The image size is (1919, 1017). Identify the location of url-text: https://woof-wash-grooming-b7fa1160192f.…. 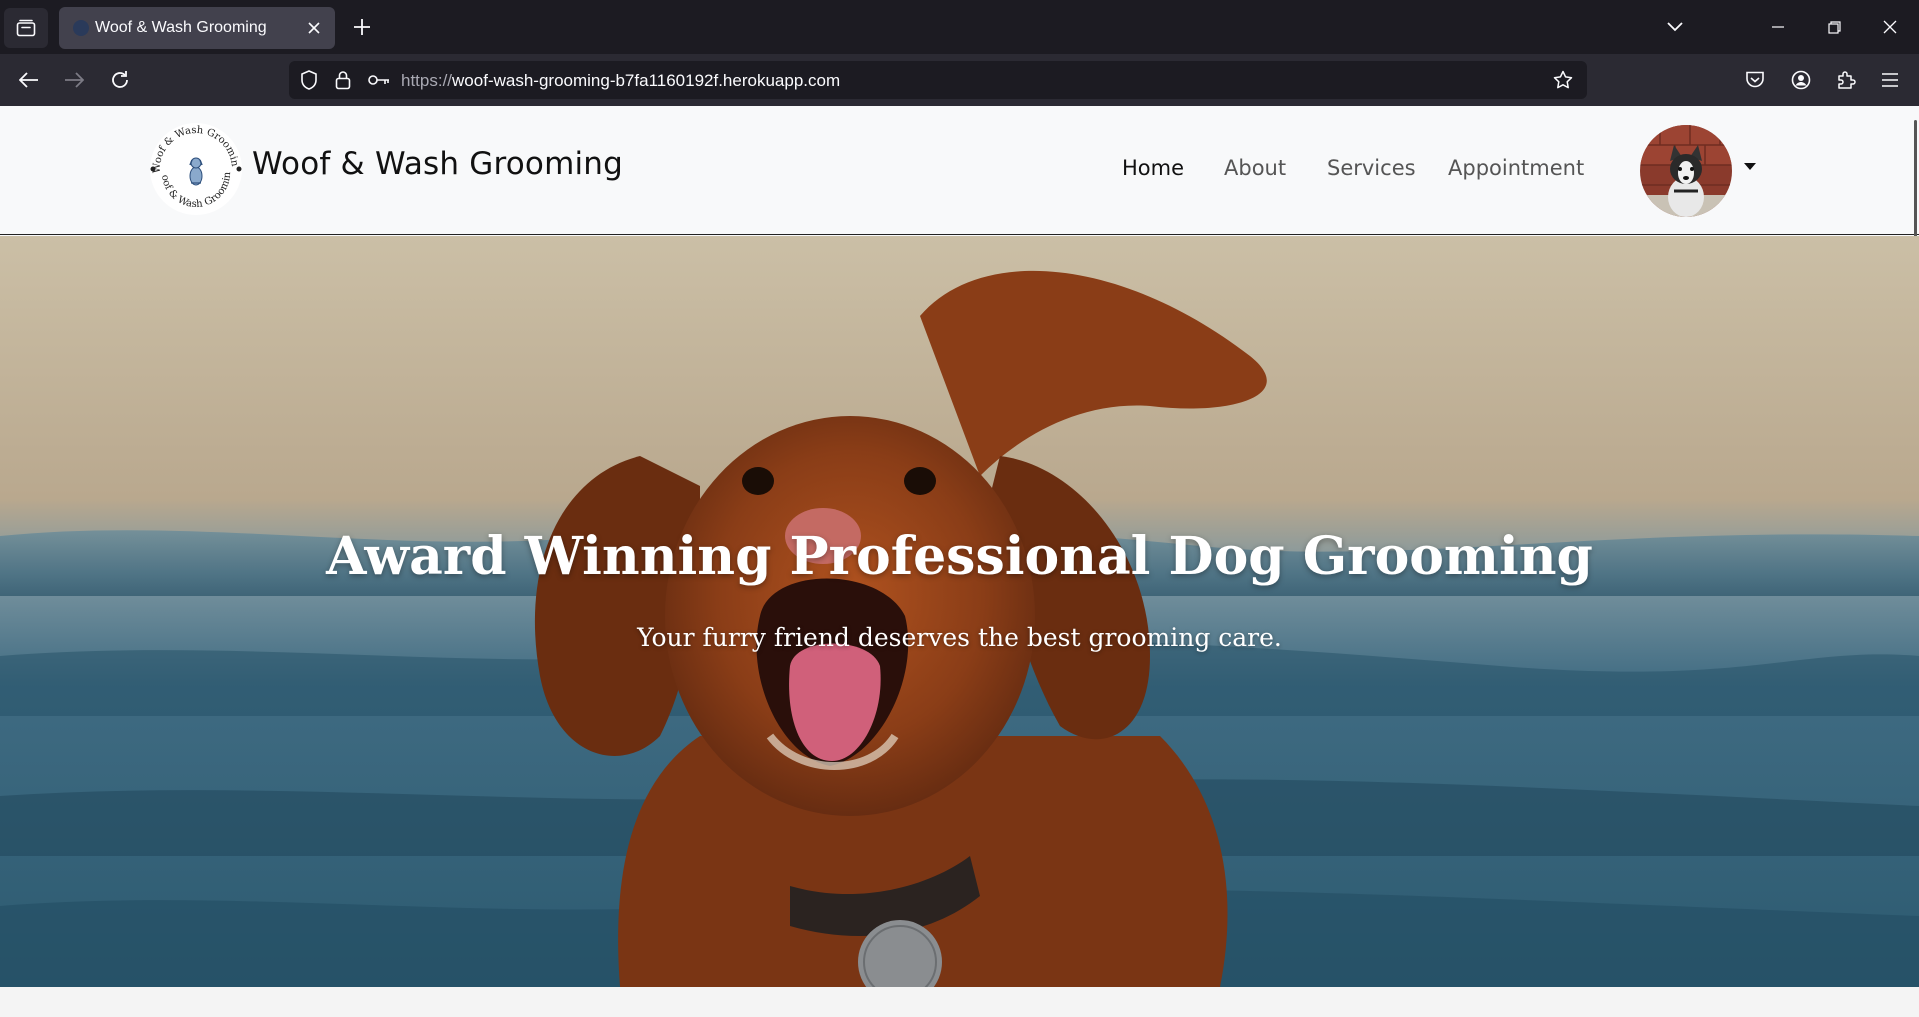
(620, 81).